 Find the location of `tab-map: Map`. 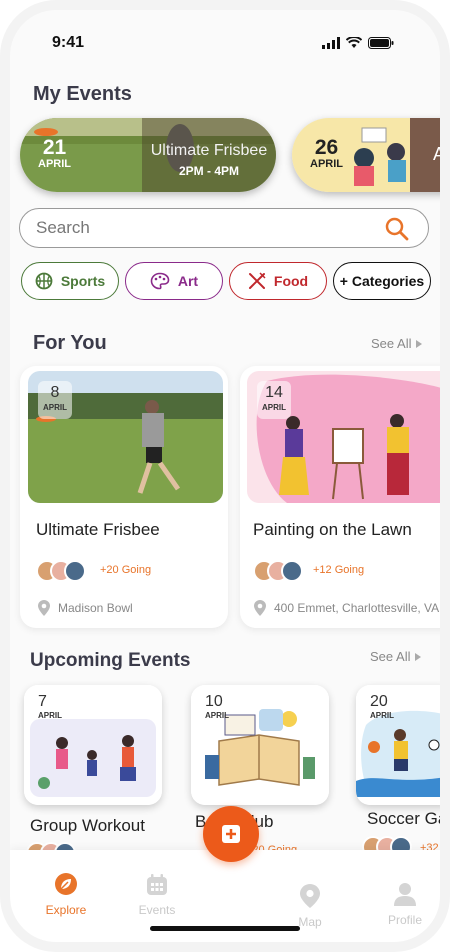

tab-map: Map is located at coordinates (310, 906).